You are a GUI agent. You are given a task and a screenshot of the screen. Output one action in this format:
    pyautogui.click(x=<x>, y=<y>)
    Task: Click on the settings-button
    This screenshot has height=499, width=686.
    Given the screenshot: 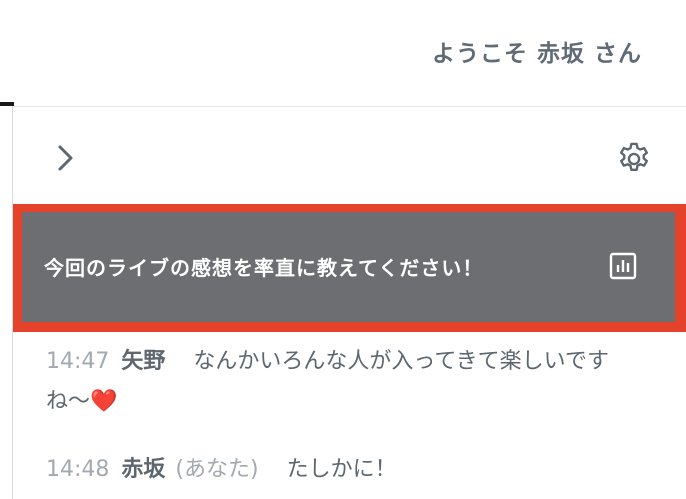 What is the action you would take?
    pyautogui.click(x=634, y=159)
    